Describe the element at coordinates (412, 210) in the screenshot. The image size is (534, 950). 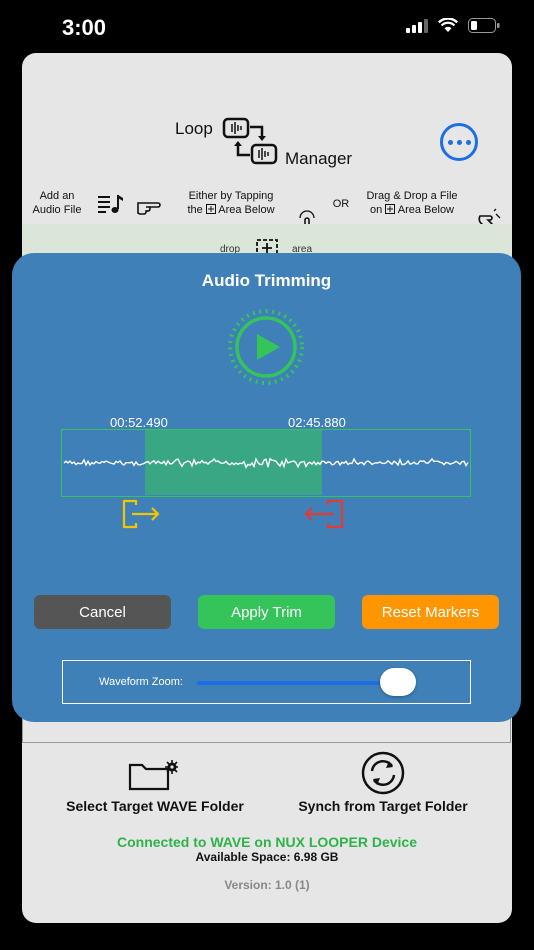
I see `drag-line-2: on Area Below` at that location.